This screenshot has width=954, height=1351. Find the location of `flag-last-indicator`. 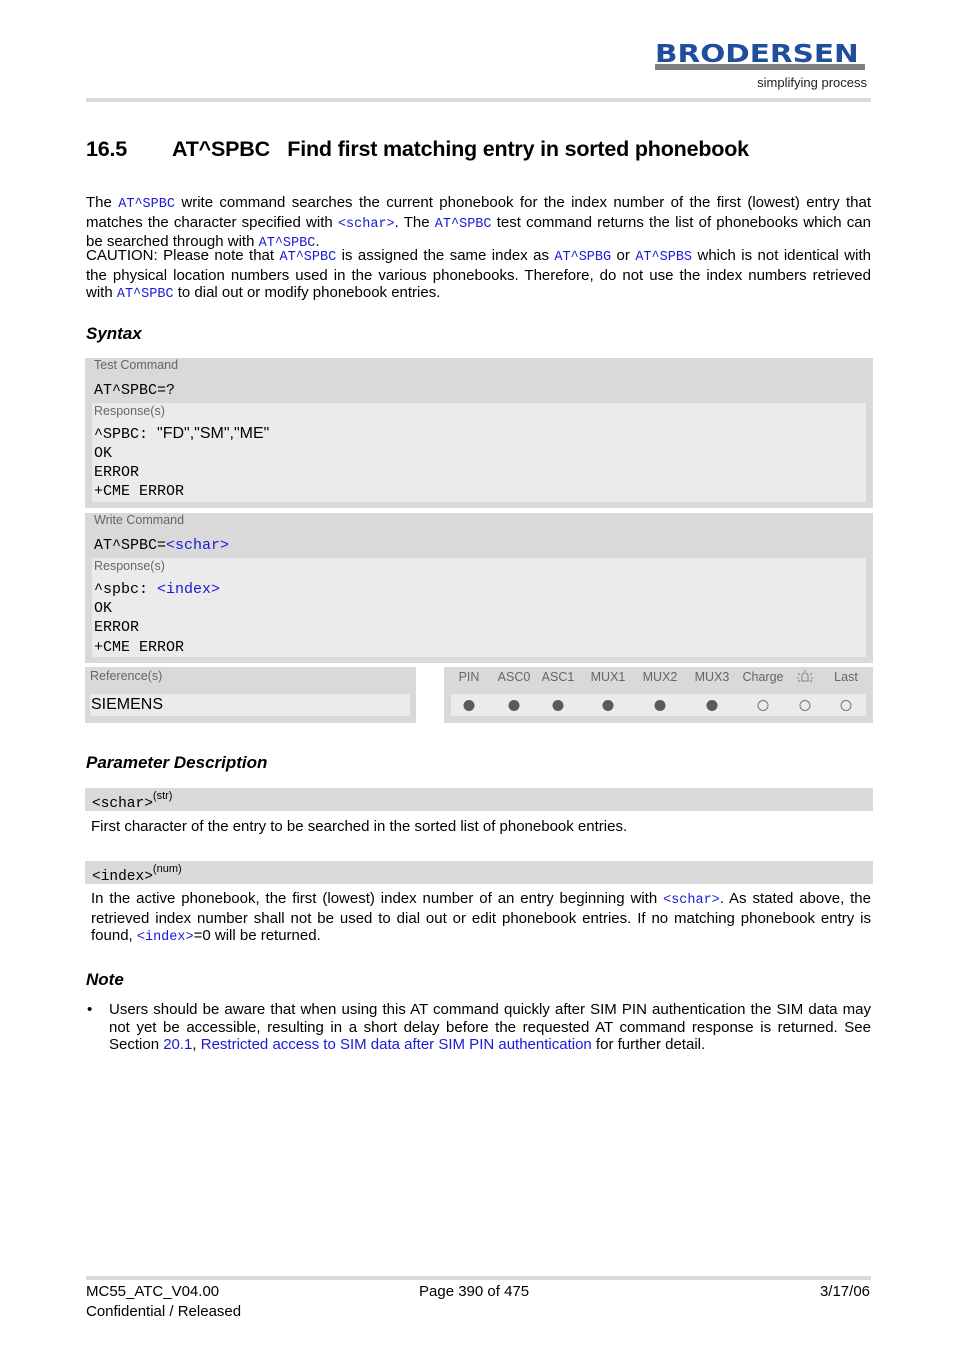

flag-last-indicator is located at coordinates (846, 705).